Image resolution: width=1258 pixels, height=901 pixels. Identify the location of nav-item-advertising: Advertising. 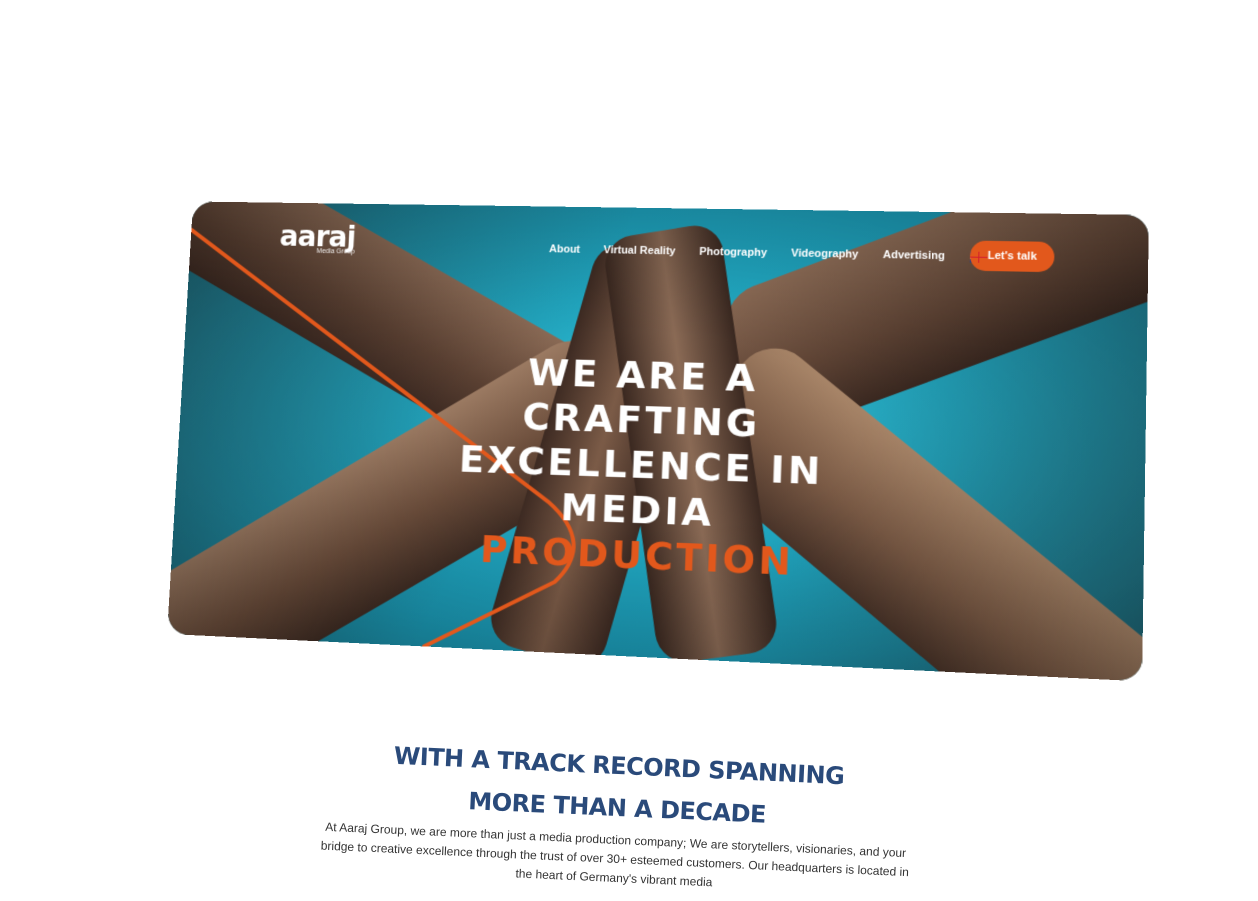
(914, 255).